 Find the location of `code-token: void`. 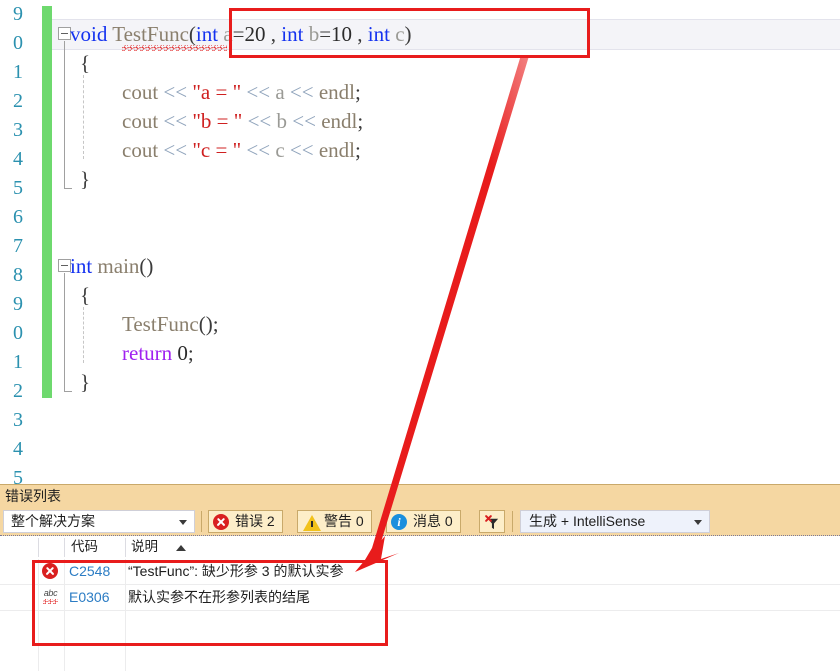

code-token: void is located at coordinates (89, 34).